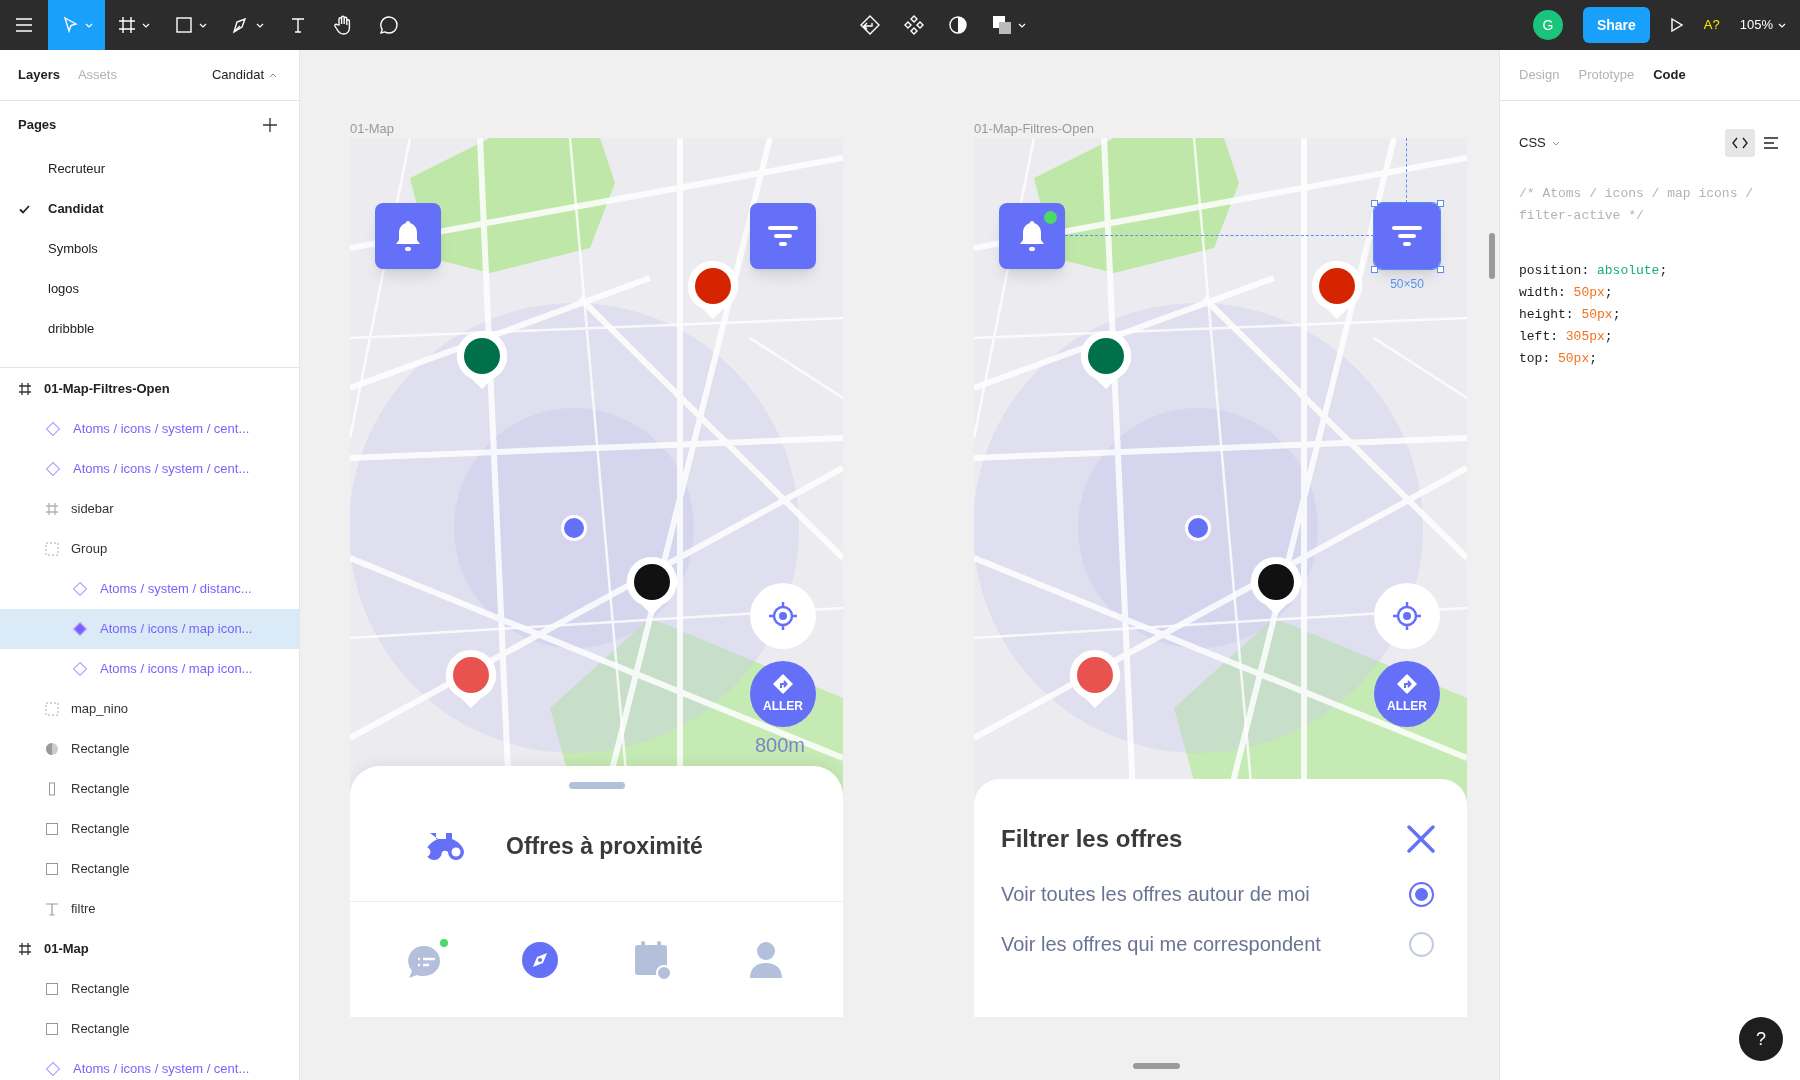 The width and height of the screenshot is (1800, 1080). What do you see at coordinates (1711, 25) in the screenshot?
I see `missing-fonts-label: A?` at bounding box center [1711, 25].